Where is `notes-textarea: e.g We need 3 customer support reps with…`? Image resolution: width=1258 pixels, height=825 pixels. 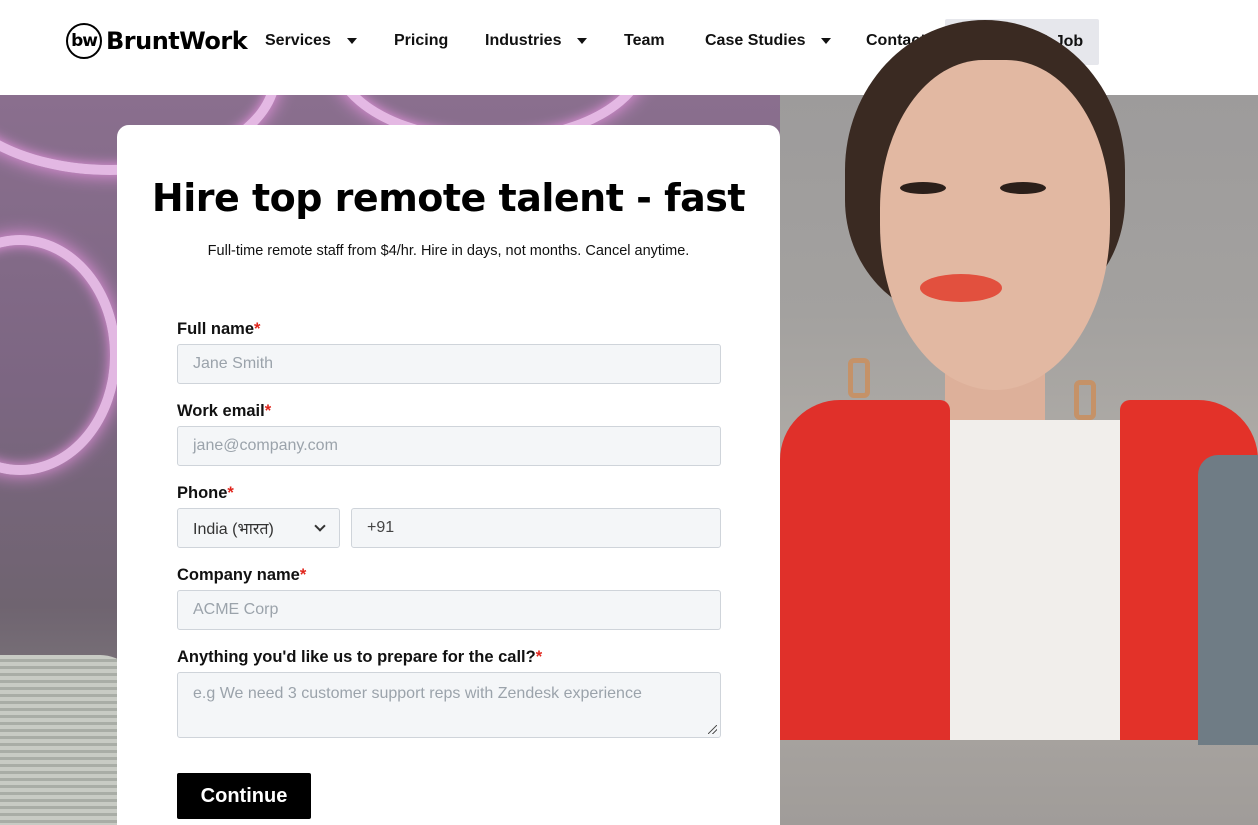 notes-textarea: e.g We need 3 customer support reps with… is located at coordinates (449, 705).